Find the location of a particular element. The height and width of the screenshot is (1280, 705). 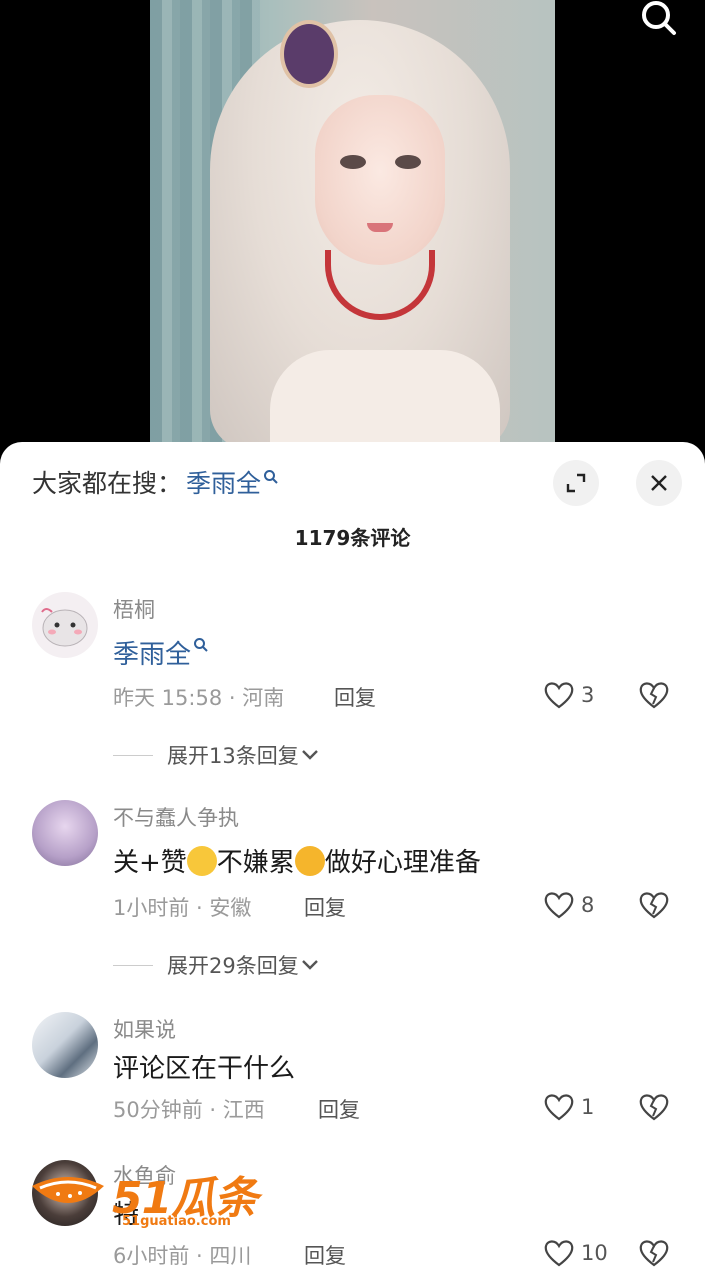

laughing-crying-emoji-icon is located at coordinates (201, 861).